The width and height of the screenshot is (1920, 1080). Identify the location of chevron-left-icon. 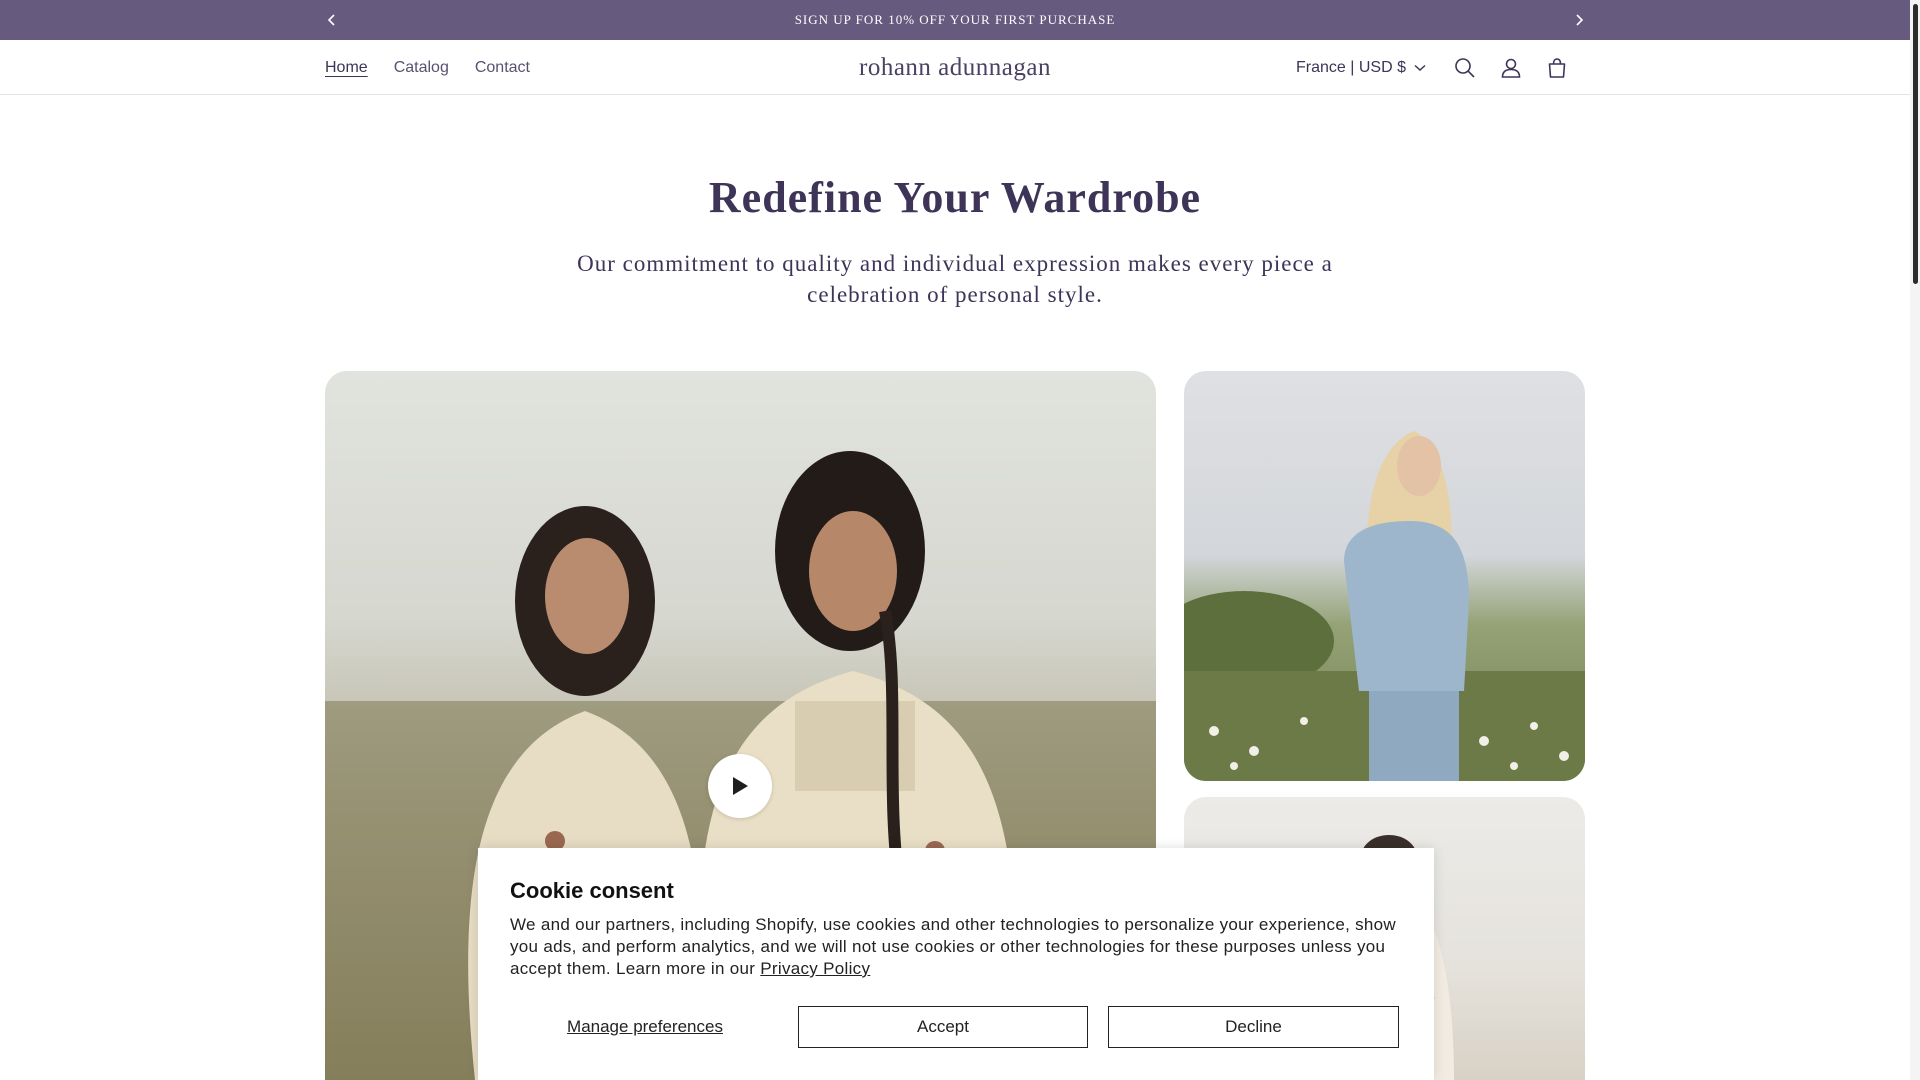
(331, 20).